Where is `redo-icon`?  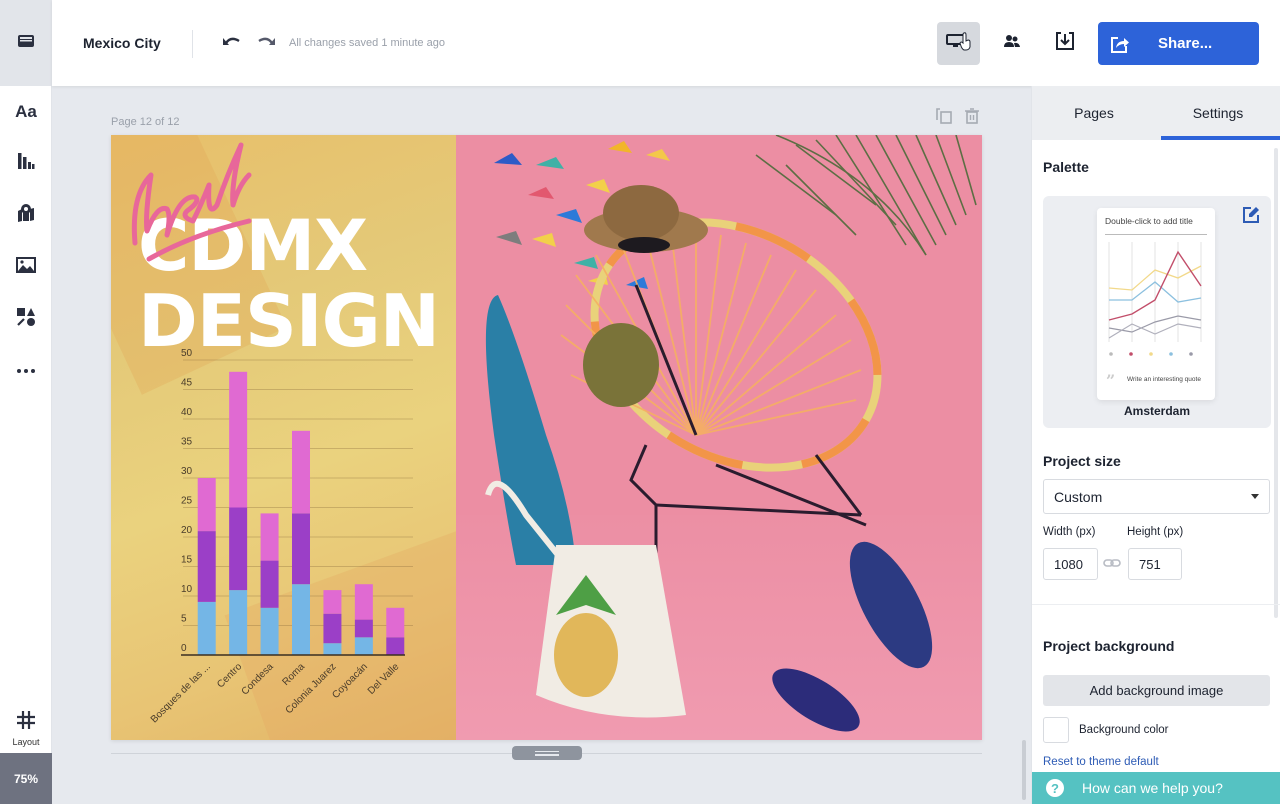
redo-icon is located at coordinates (266, 43).